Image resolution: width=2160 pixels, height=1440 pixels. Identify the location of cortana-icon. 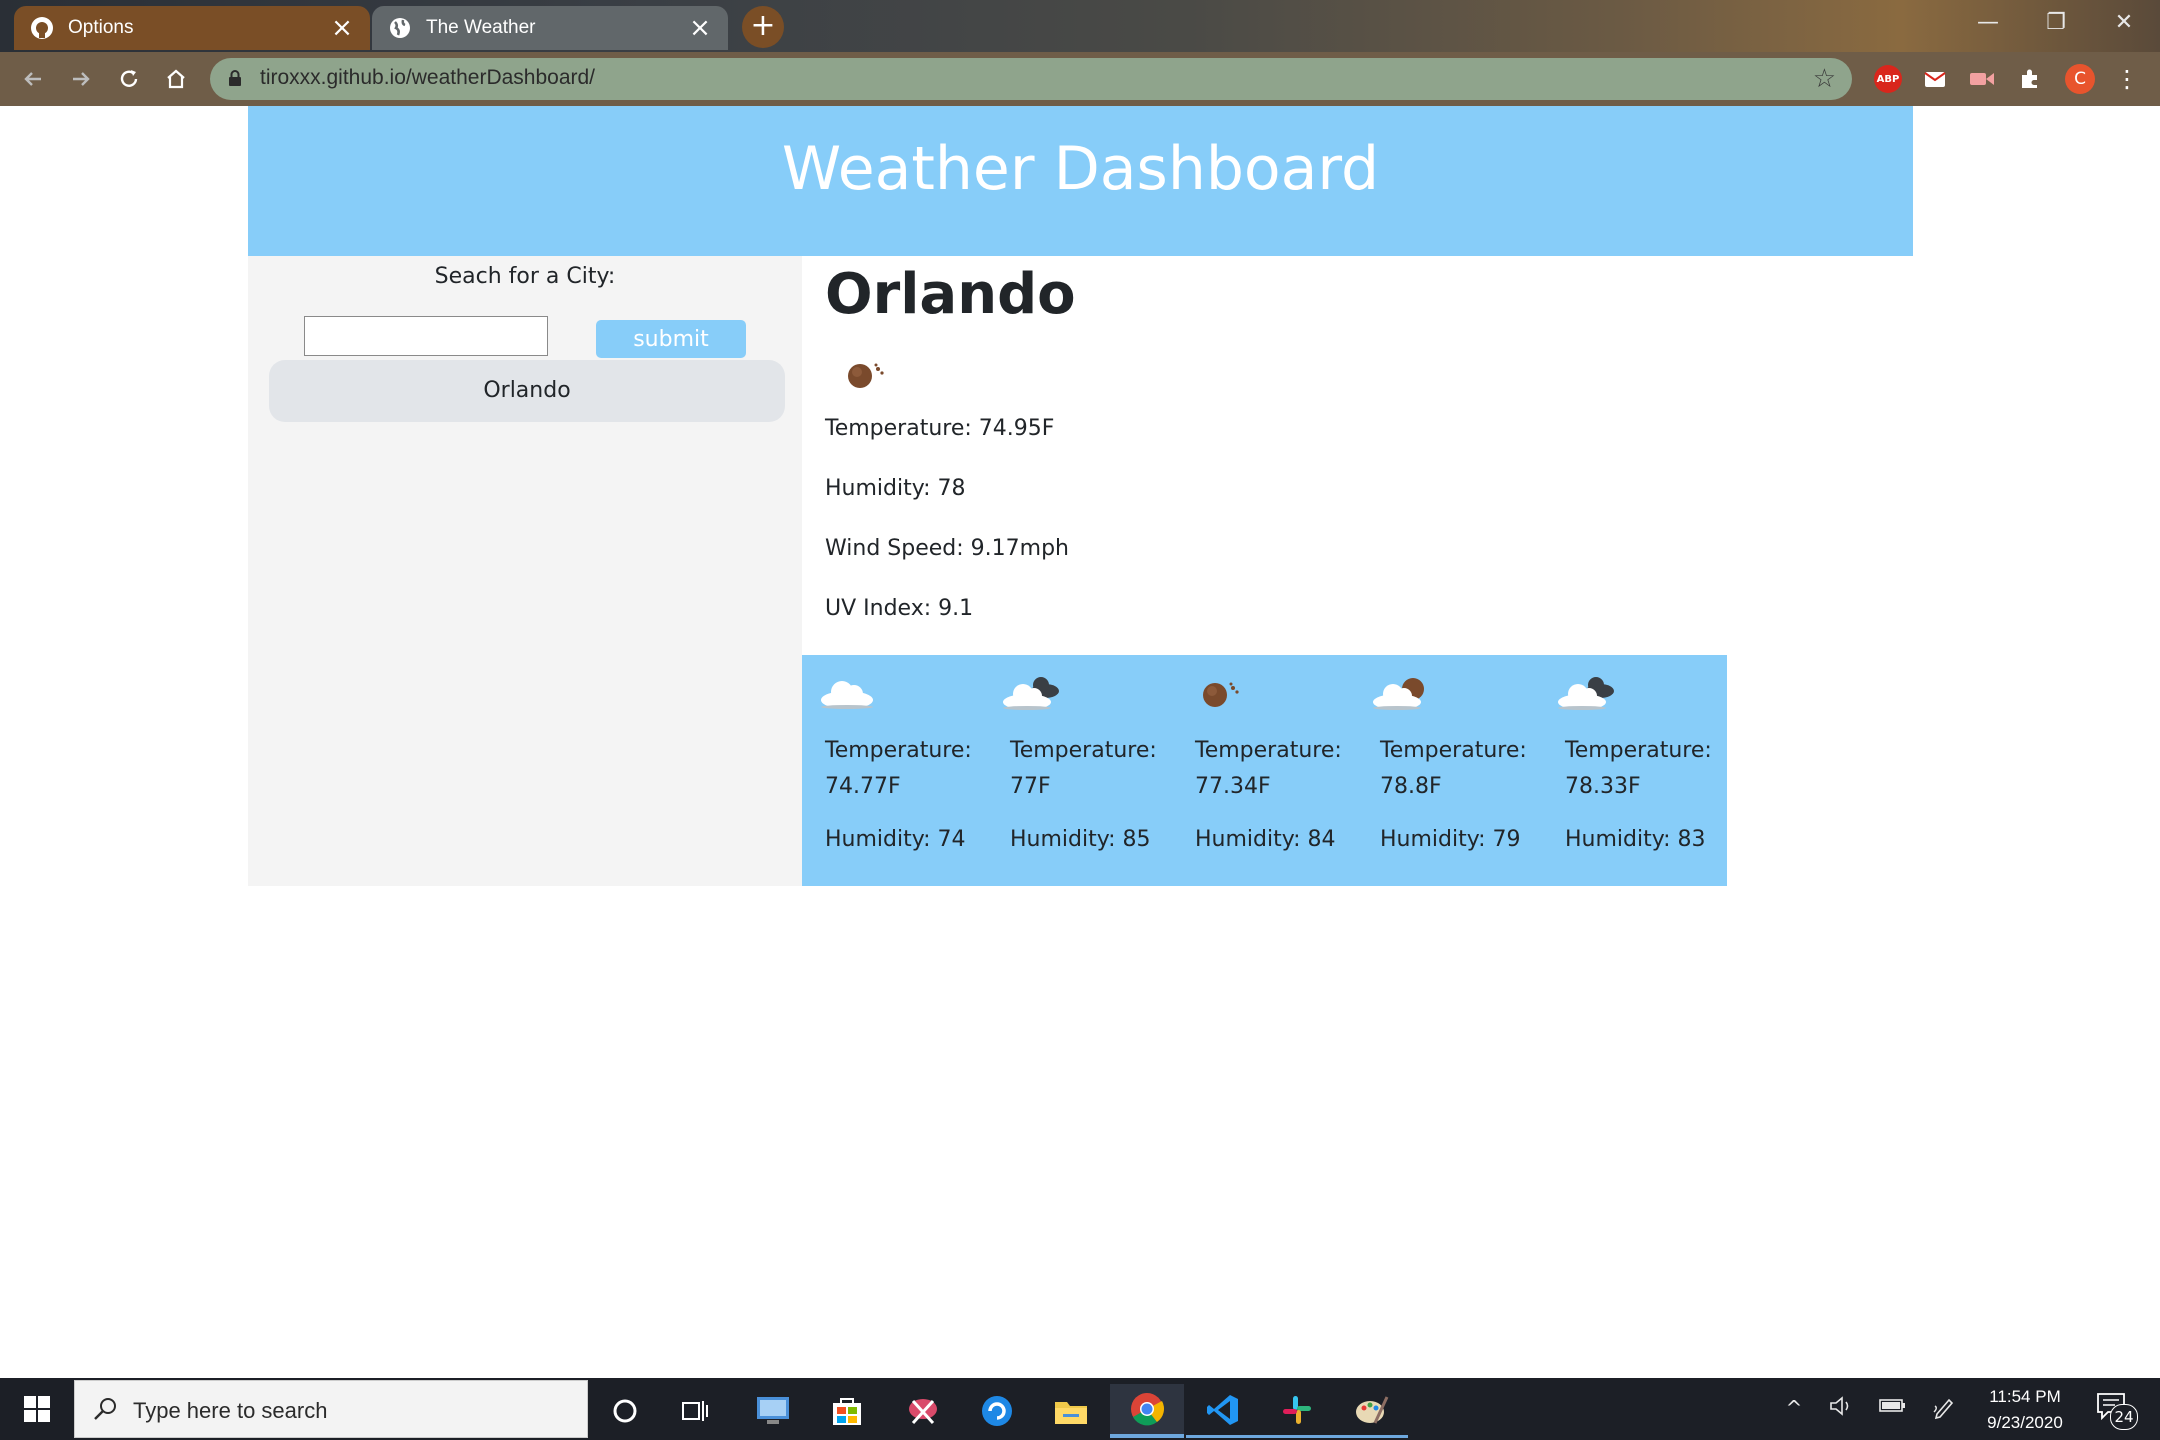
(625, 1411).